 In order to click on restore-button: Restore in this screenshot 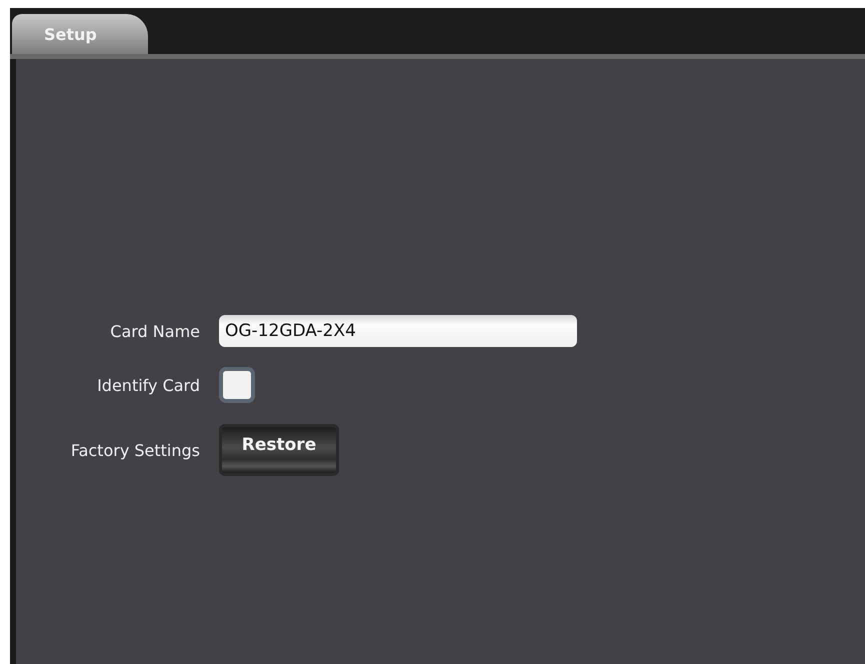, I will do `click(279, 450)`.